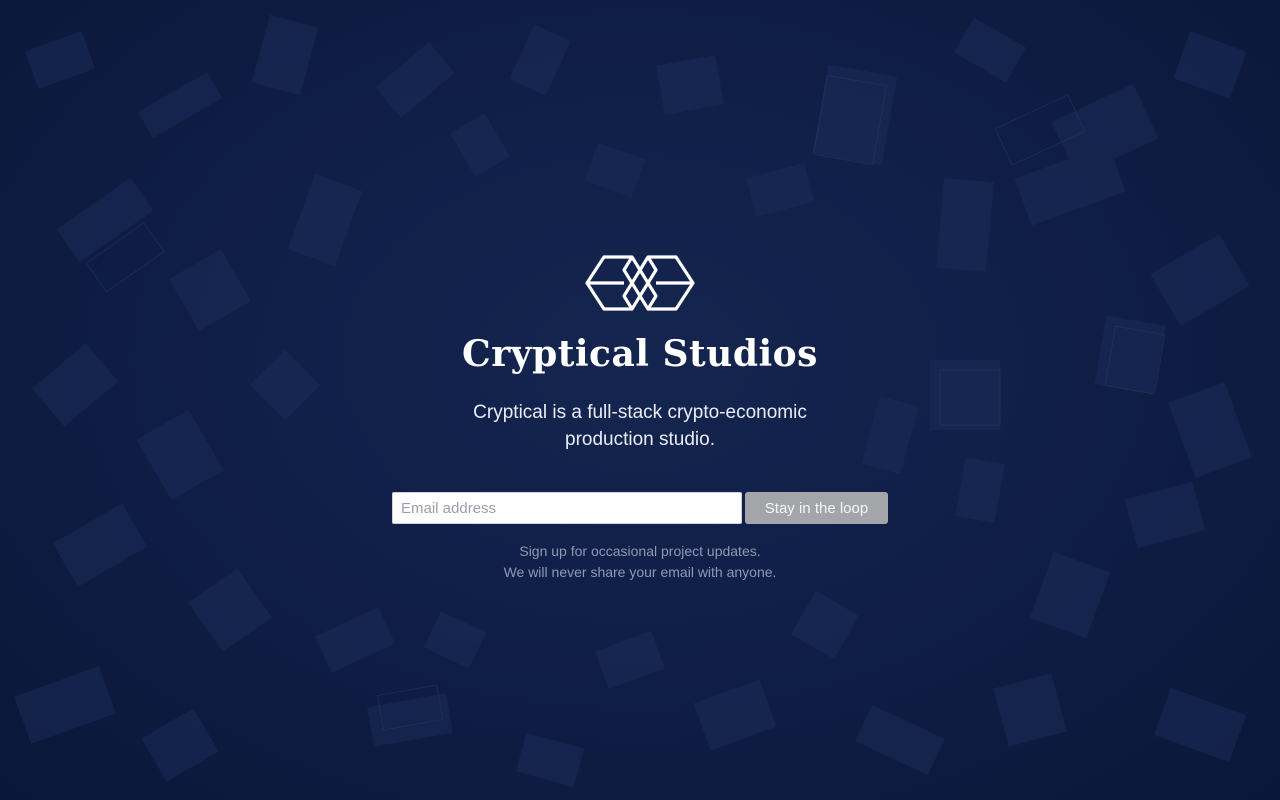 This screenshot has height=800, width=1280. What do you see at coordinates (640, 354) in the screenshot?
I see `page-title: Cryptical Studios` at bounding box center [640, 354].